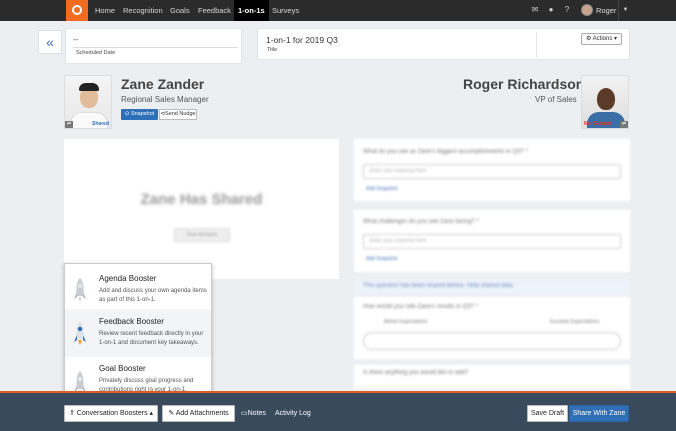 The width and height of the screenshot is (676, 431). Describe the element at coordinates (143, 10) in the screenshot. I see `nav-recognition: Recognition` at that location.